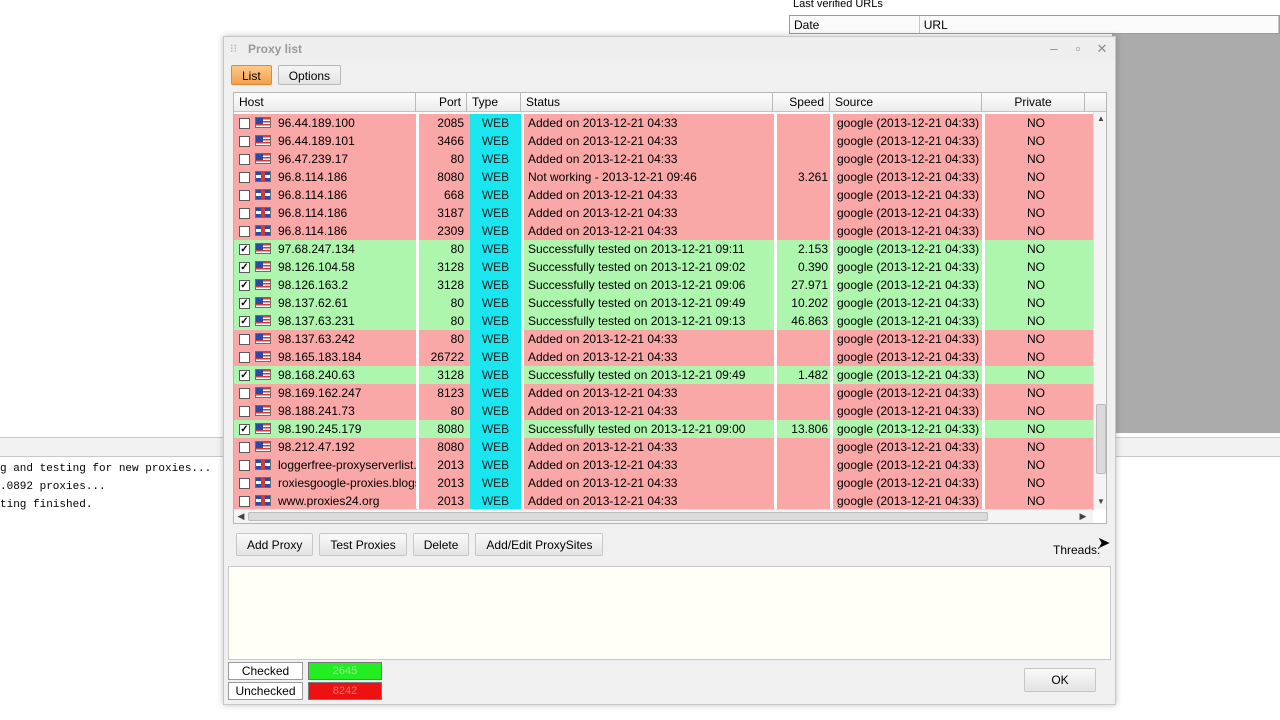  Describe the element at coordinates (309, 75) in the screenshot. I see `tab-options: Options` at that location.